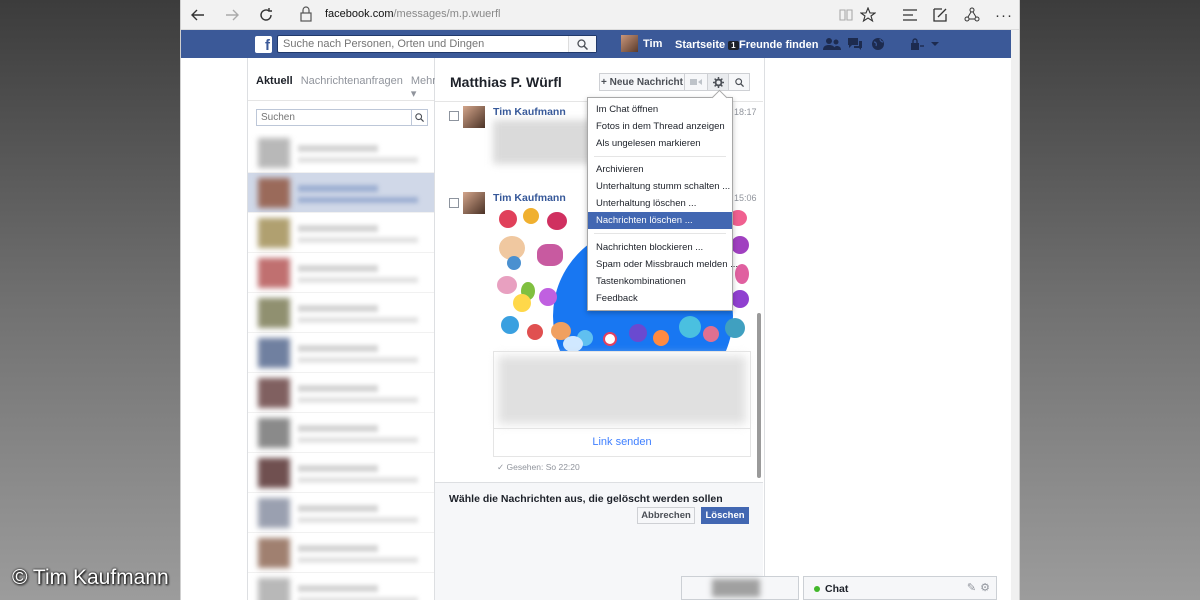  I want to click on home-badge: 1, so click(733, 45).